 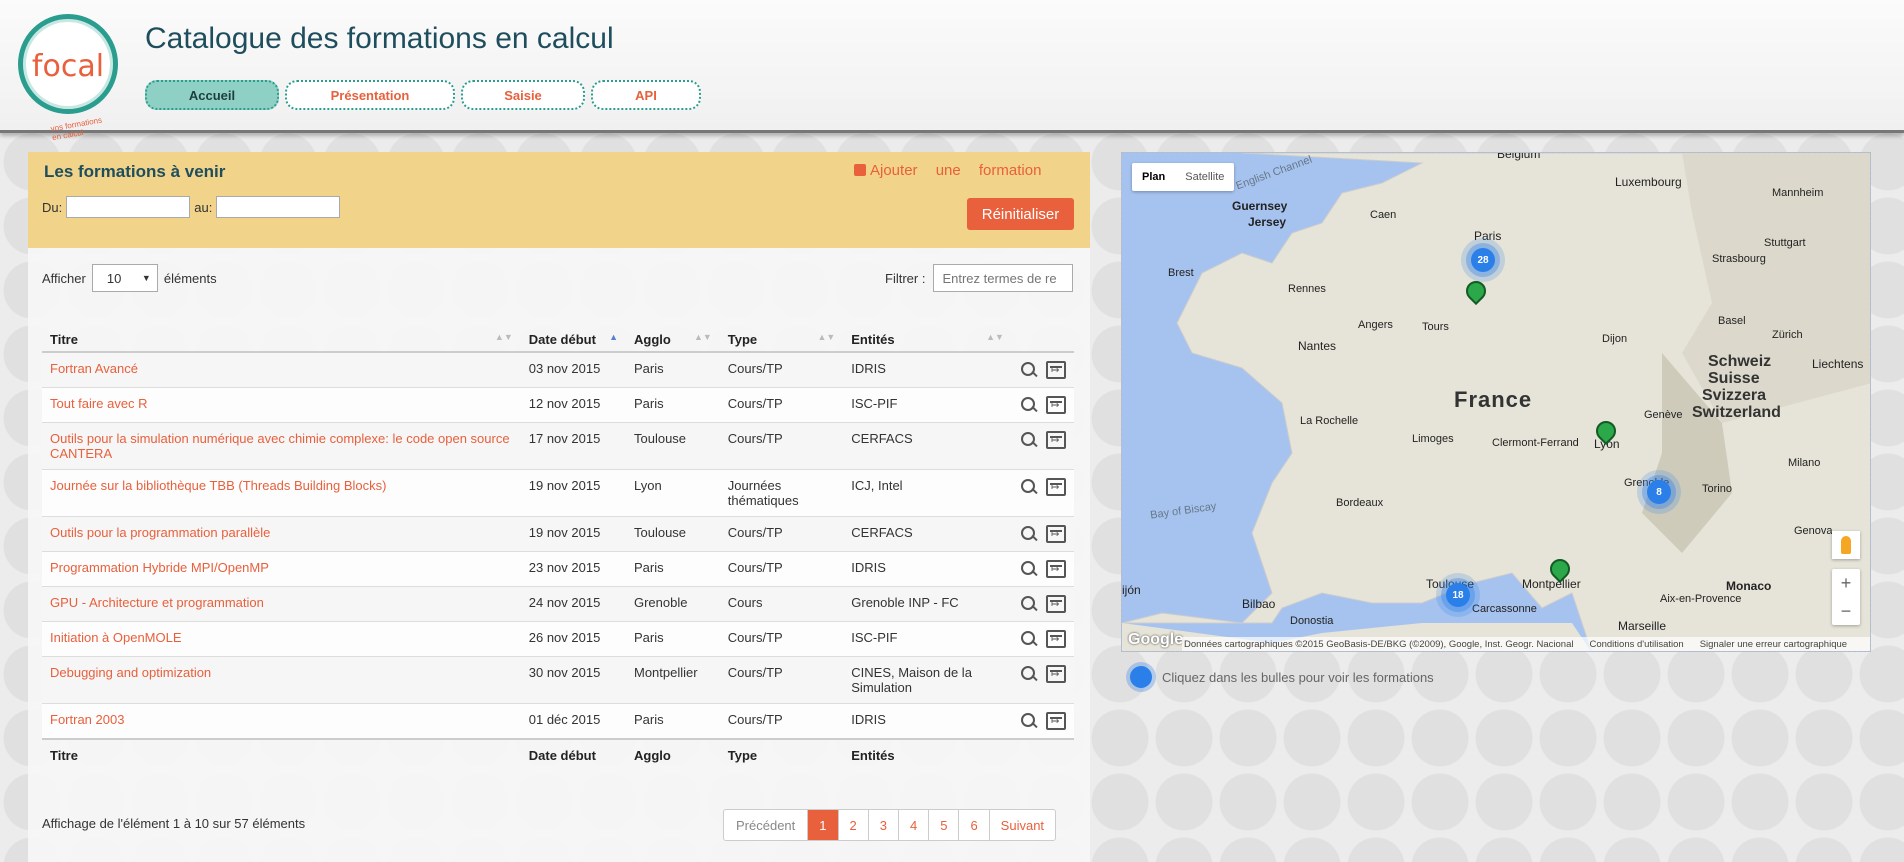 What do you see at coordinates (68, 78) in the screenshot?
I see `focal-logo: focal vos formations en calcul` at bounding box center [68, 78].